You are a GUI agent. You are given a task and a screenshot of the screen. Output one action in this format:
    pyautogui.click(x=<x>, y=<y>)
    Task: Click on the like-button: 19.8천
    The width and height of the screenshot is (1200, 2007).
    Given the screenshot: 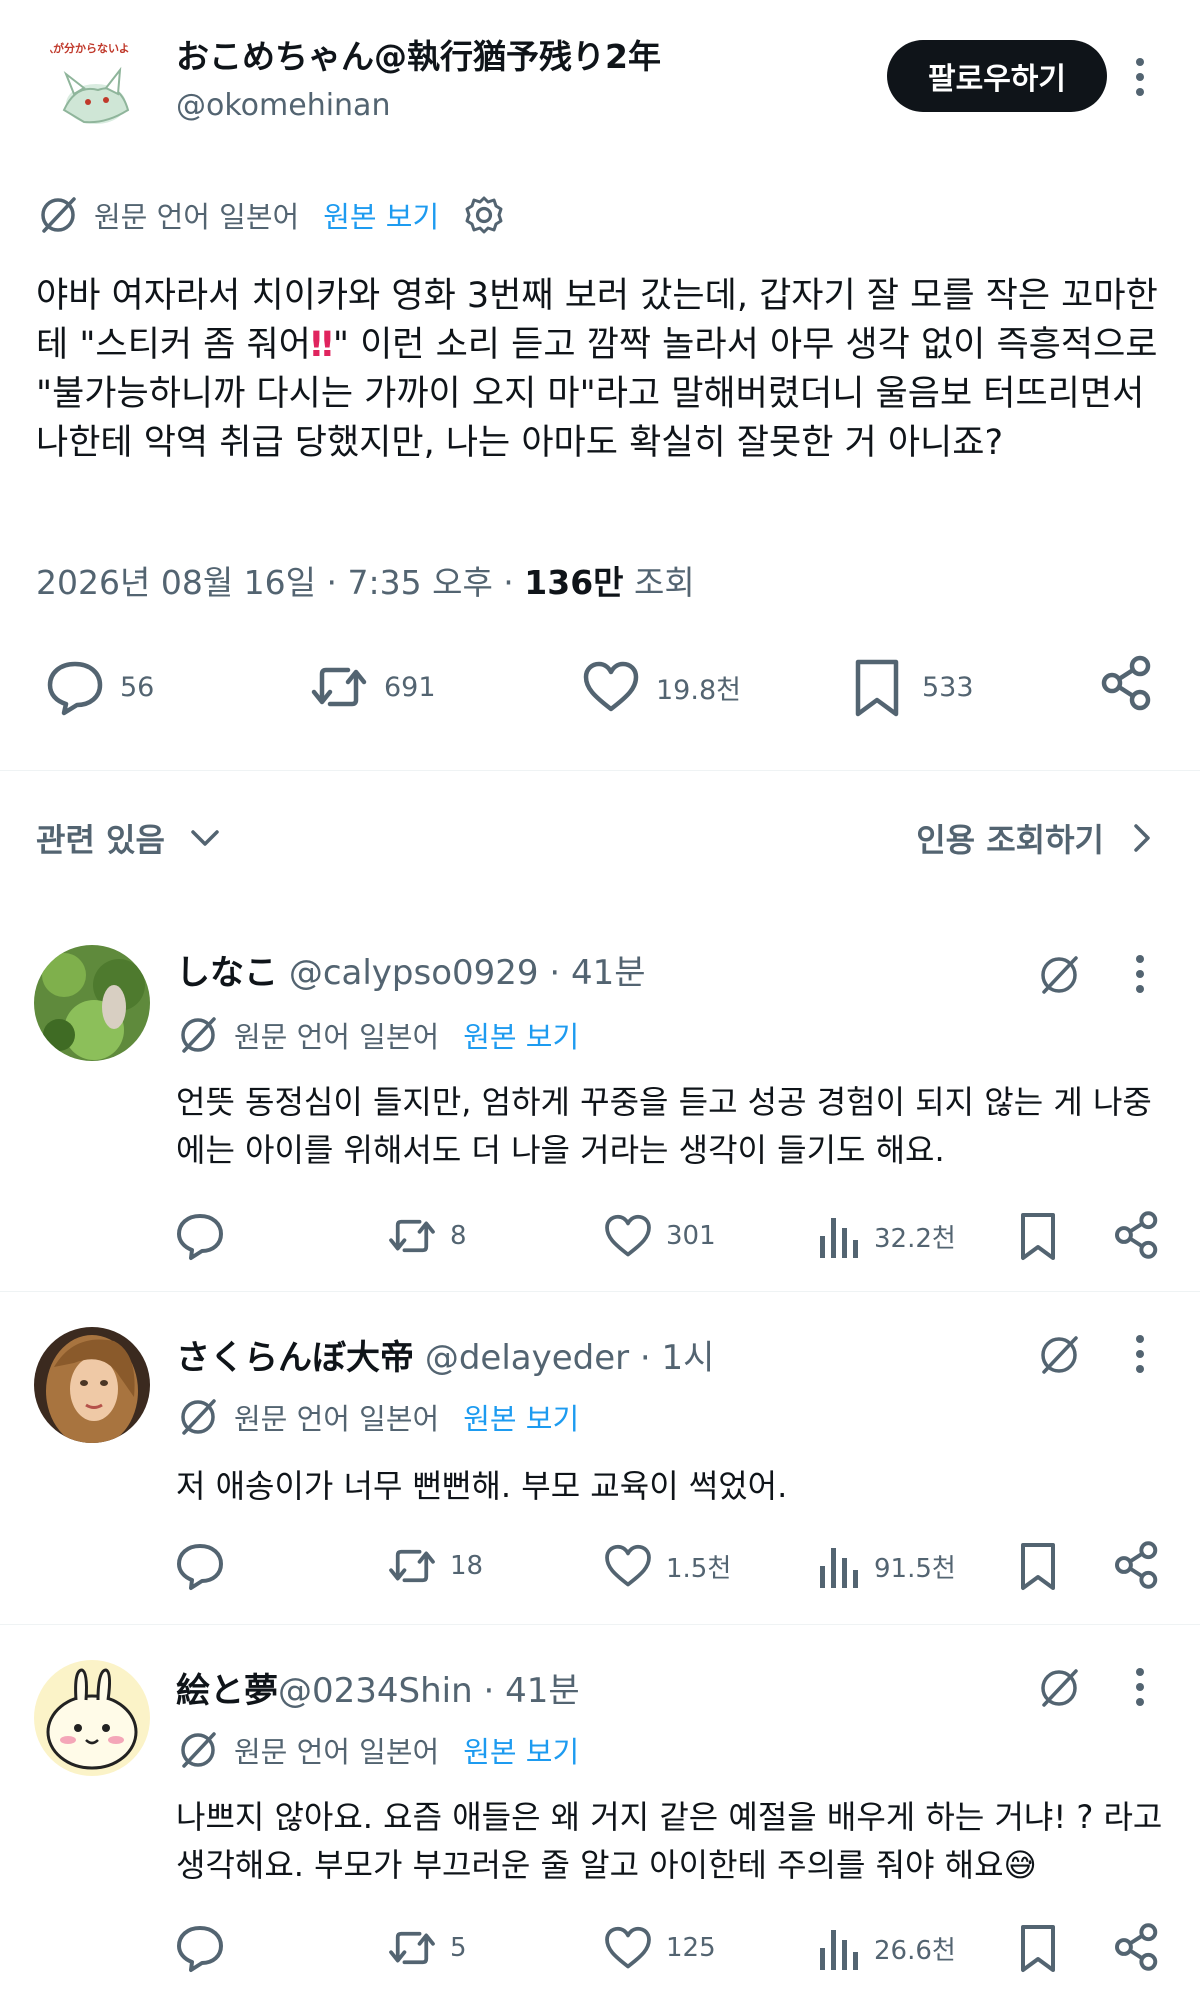 What is the action you would take?
    pyautogui.click(x=660, y=687)
    